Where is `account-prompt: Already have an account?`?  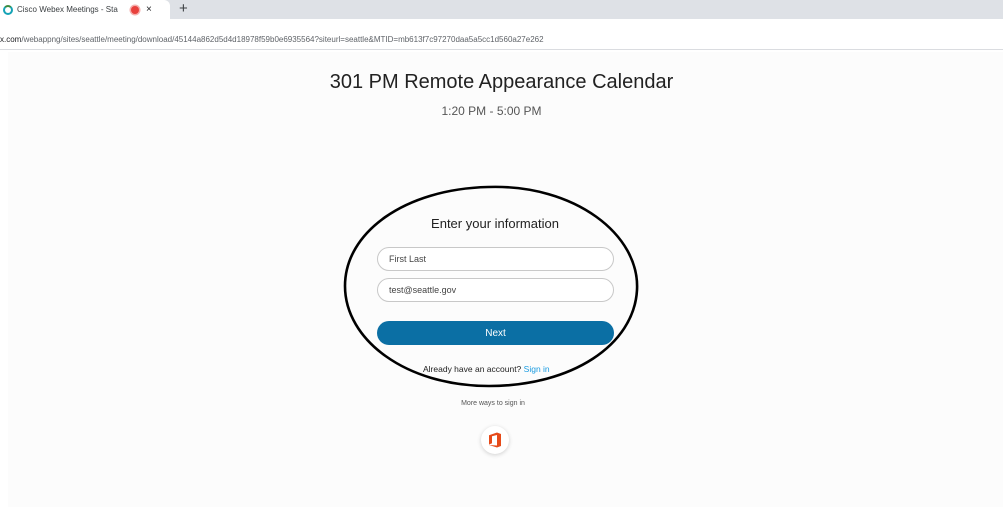 account-prompt: Already have an account? is located at coordinates (472, 369).